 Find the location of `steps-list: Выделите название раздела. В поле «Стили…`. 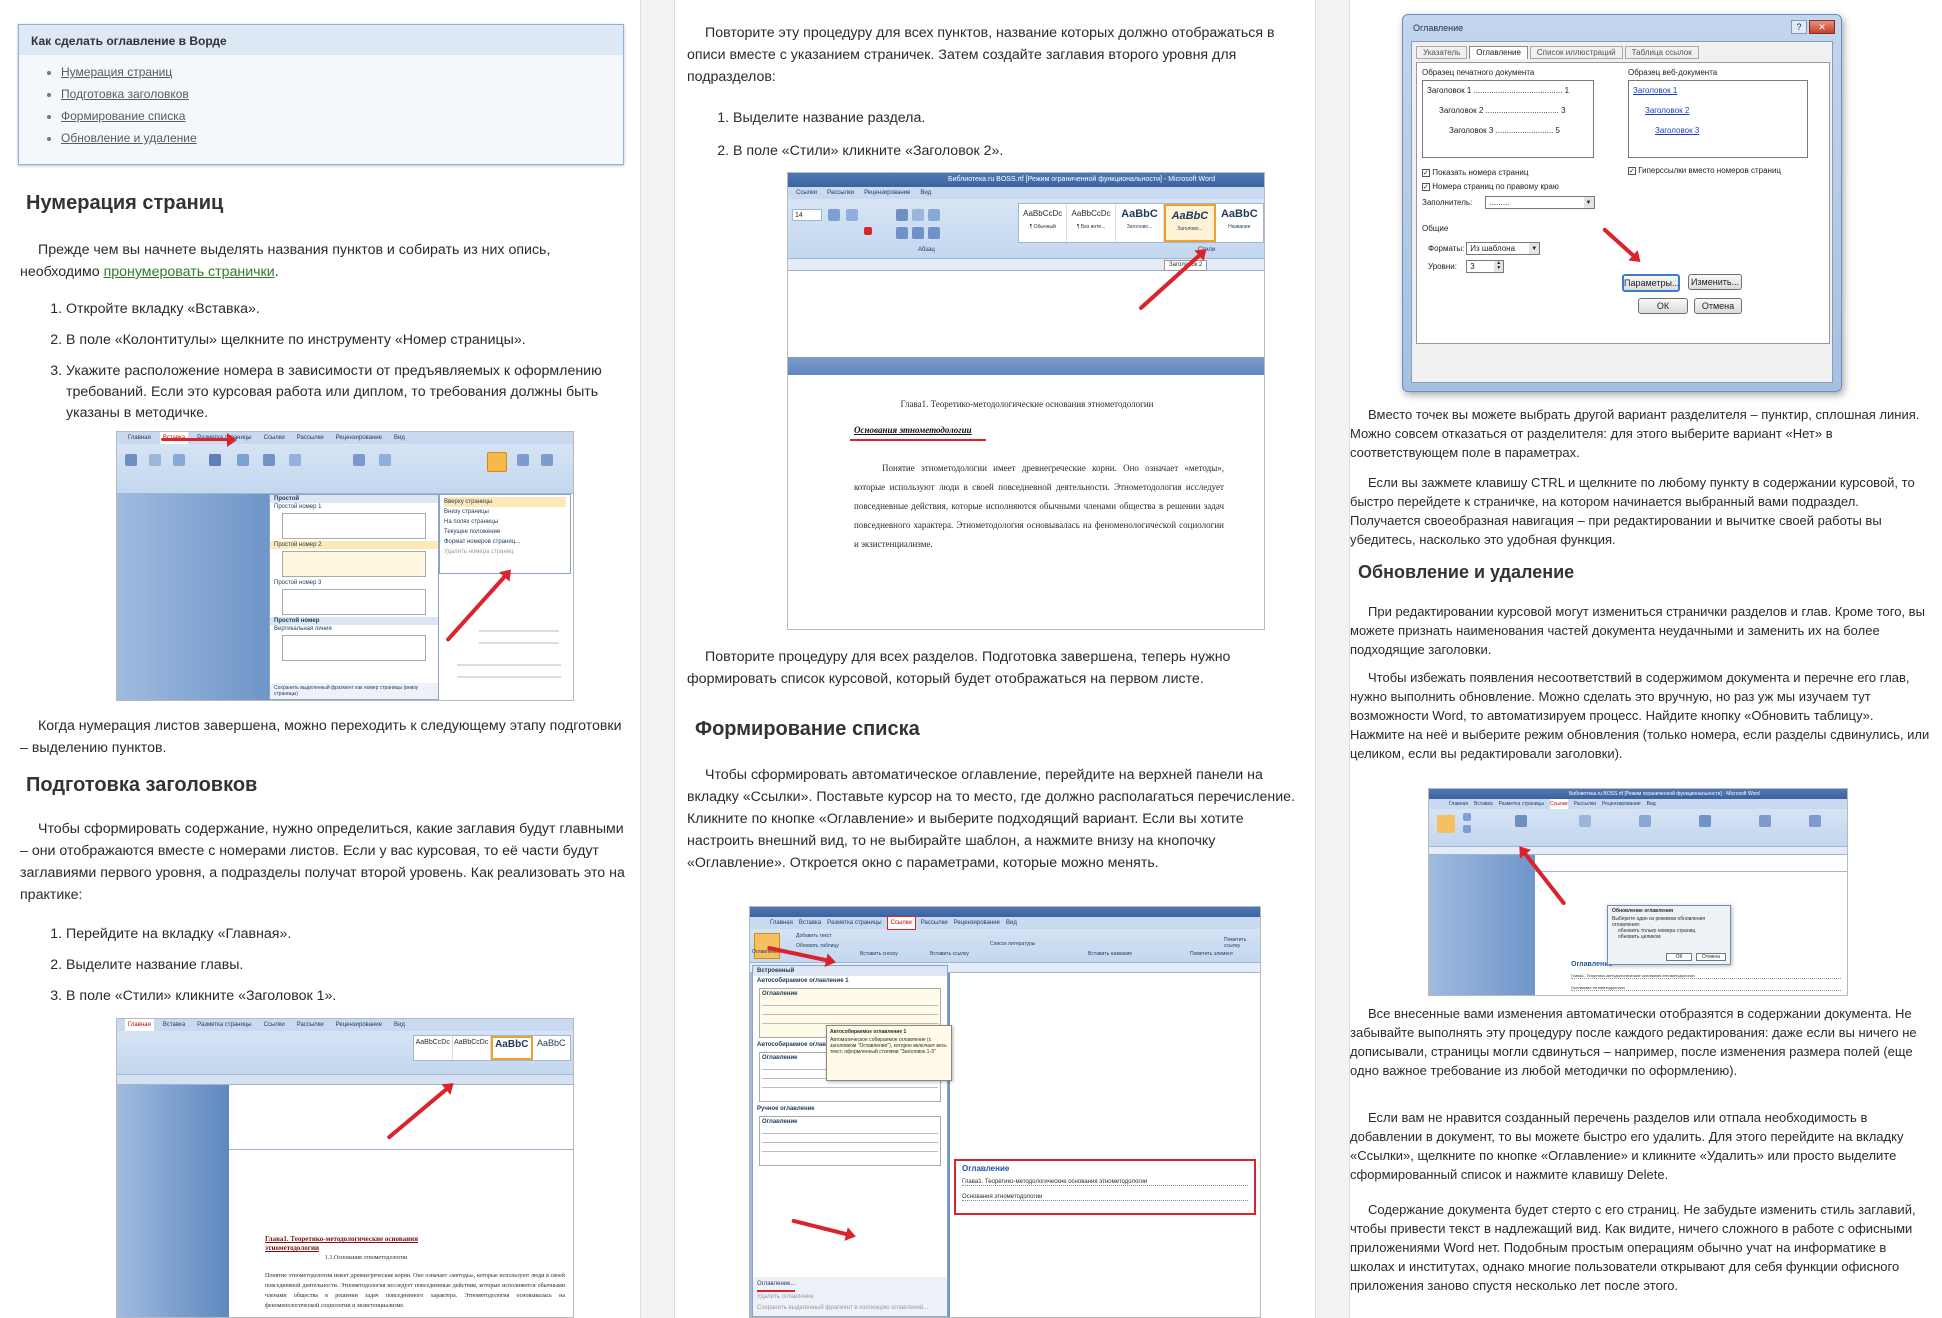

steps-list: Выделите название раздела. В поле «Стили… is located at coordinates (990, 140).